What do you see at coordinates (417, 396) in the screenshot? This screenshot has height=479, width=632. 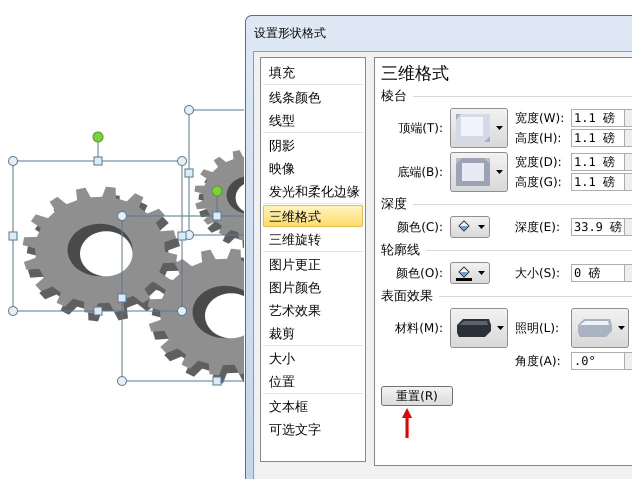 I see `reset-button: 重置(R)` at bounding box center [417, 396].